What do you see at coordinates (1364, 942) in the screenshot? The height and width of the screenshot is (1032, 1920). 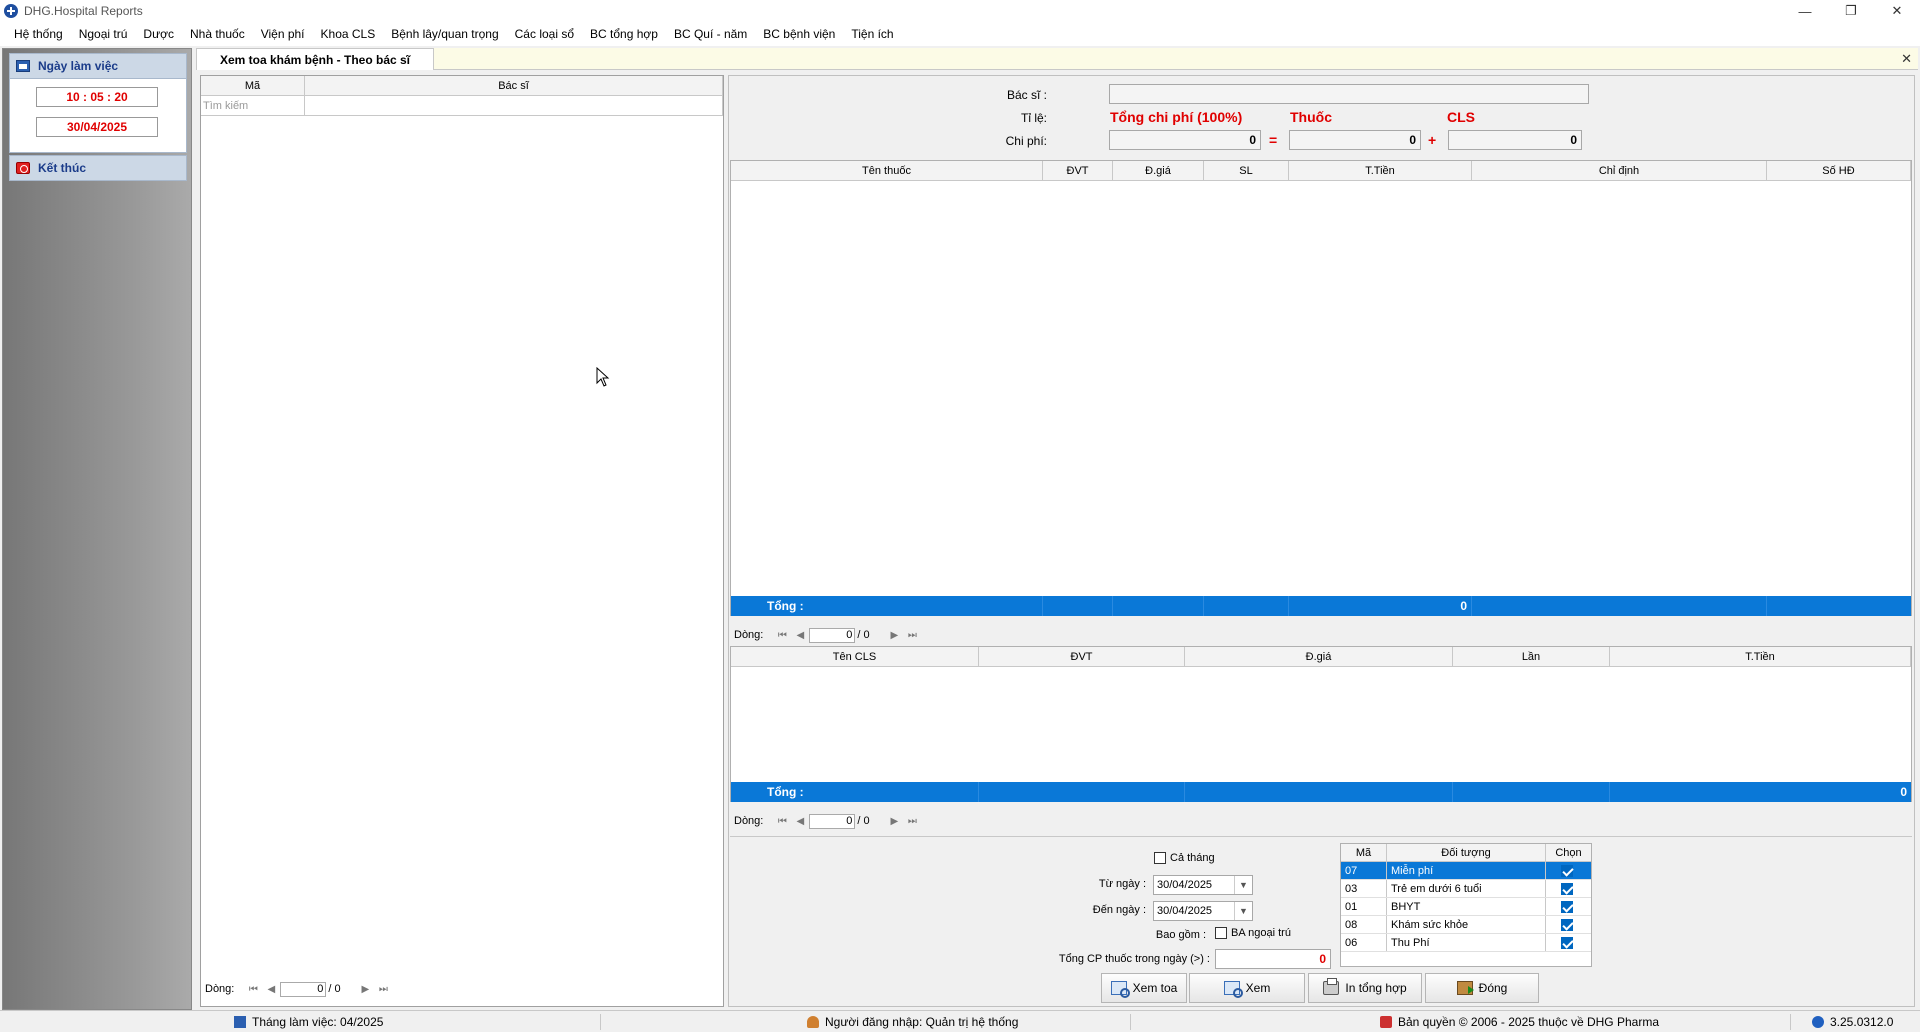 I see `type-code: 06` at bounding box center [1364, 942].